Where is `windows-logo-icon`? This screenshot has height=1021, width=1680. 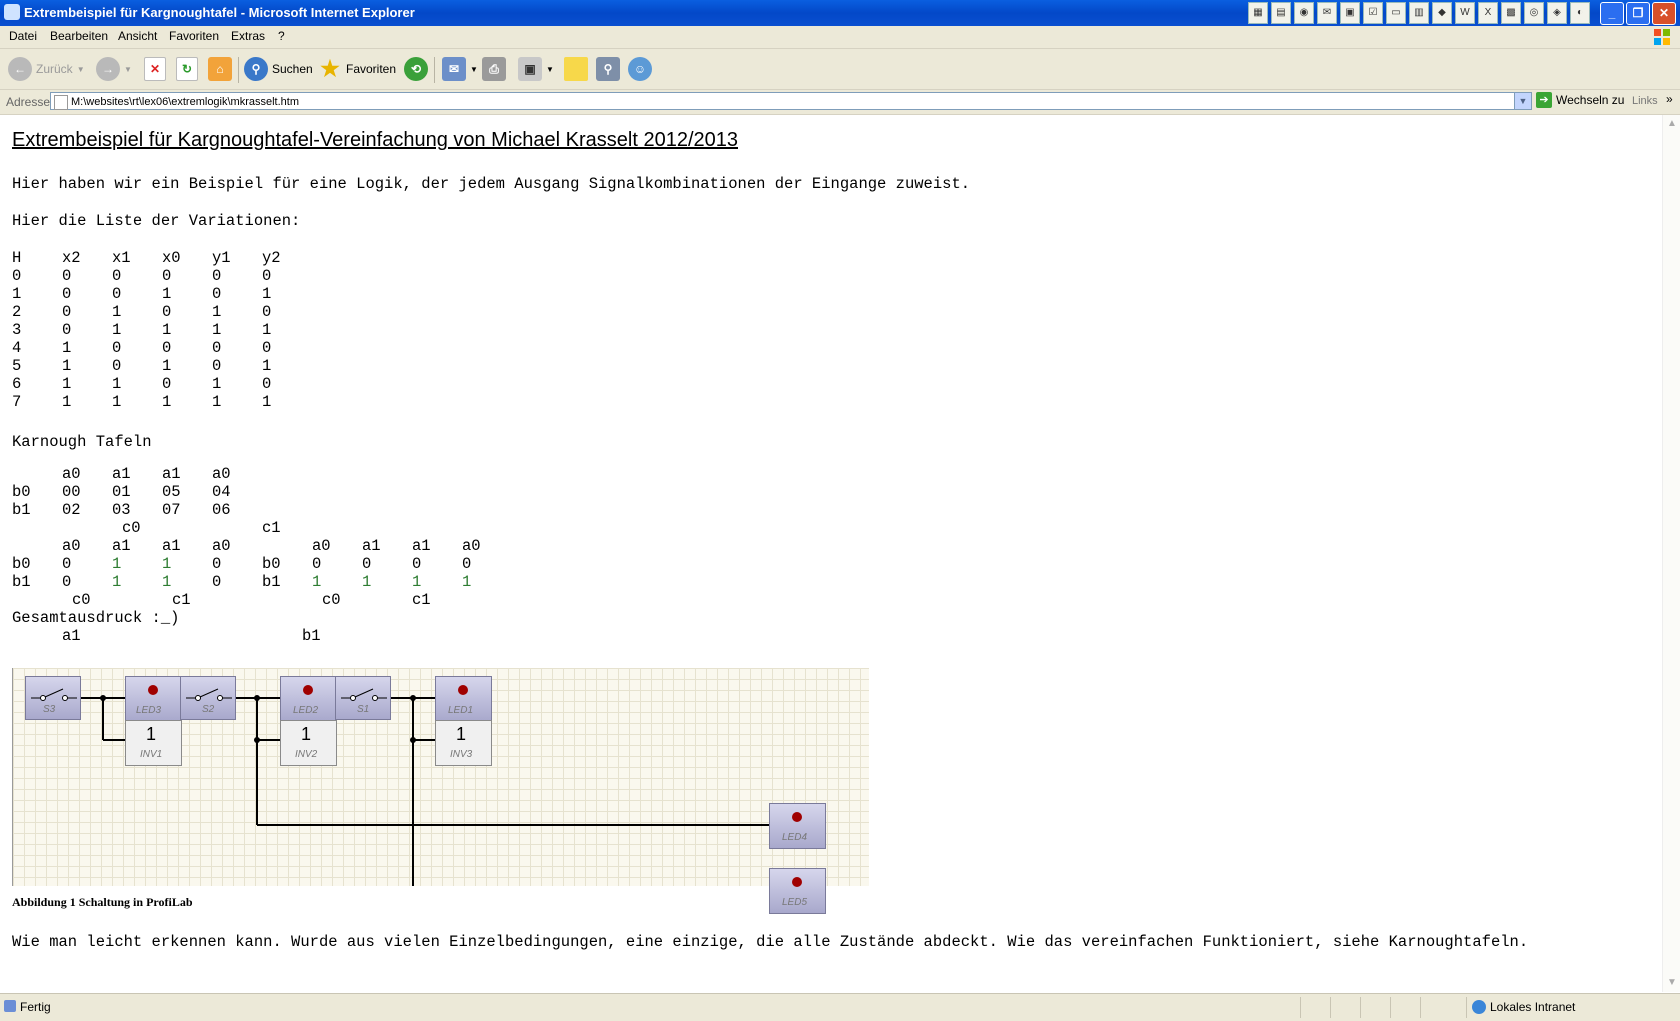
windows-logo-icon is located at coordinates (1662, 37).